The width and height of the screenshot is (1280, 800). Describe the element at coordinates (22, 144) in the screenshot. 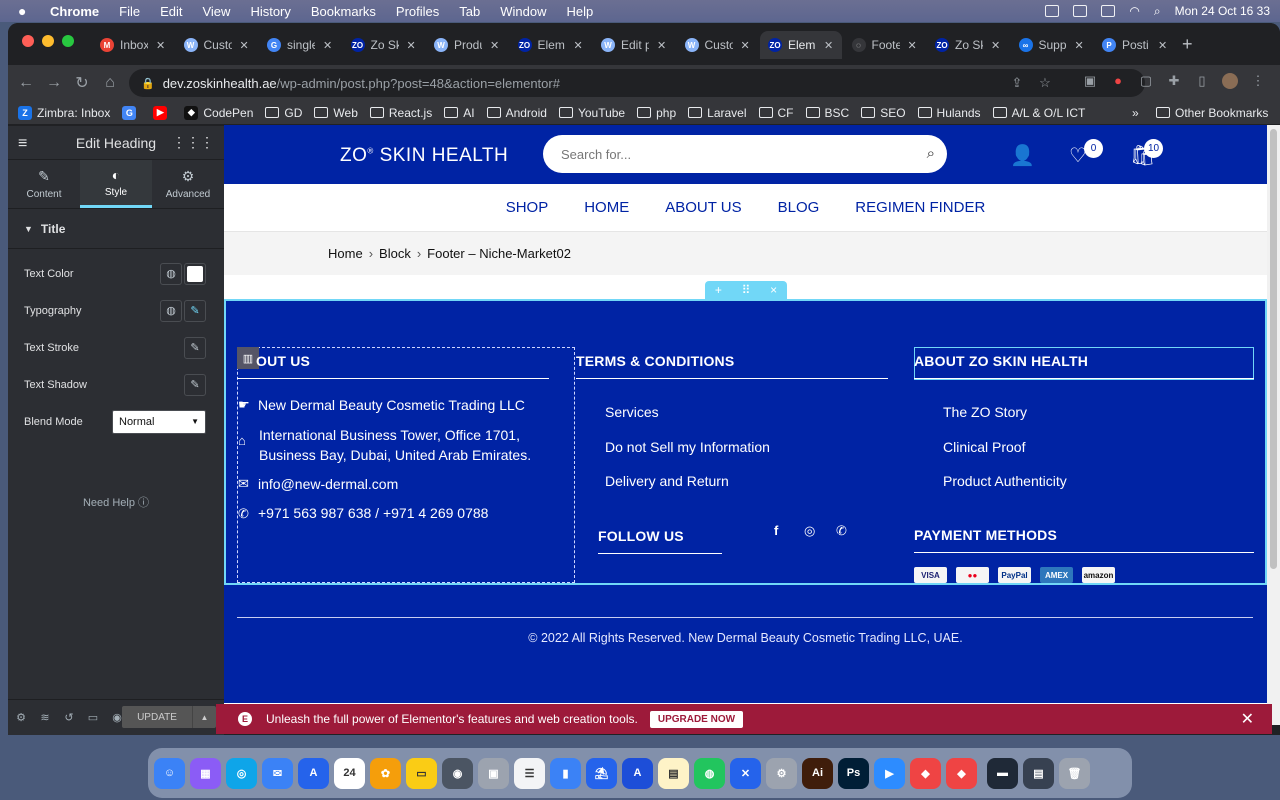

I see `hamburger-menu-icon: ≡` at that location.